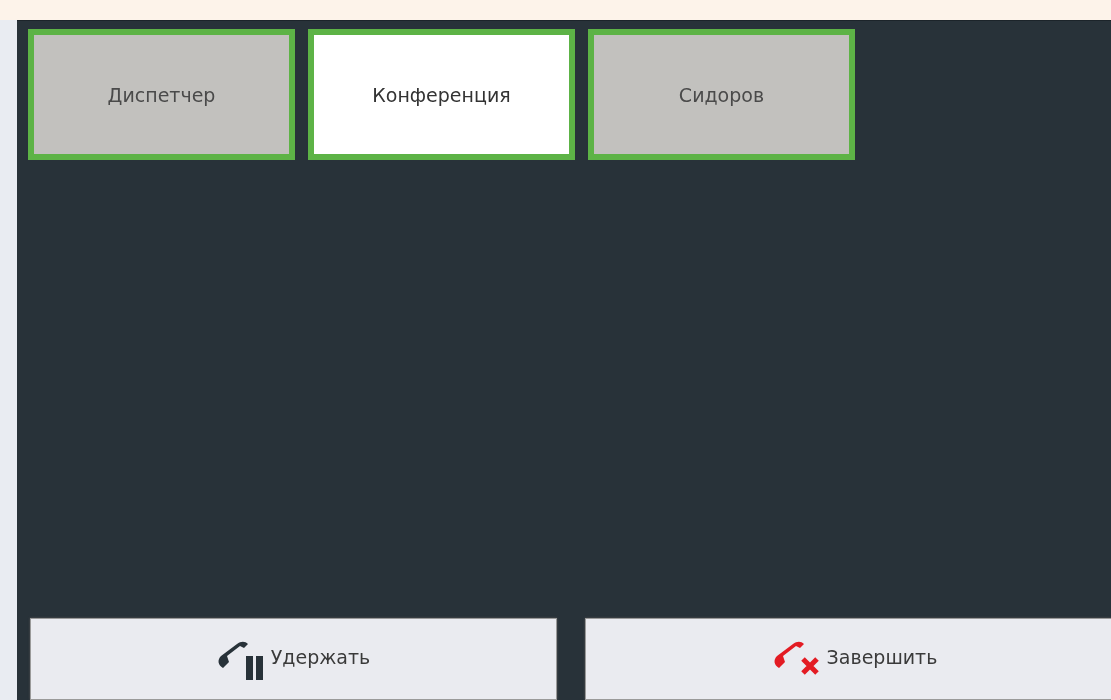 Image resolution: width=1111 pixels, height=700 pixels. What do you see at coordinates (721, 94) in the screenshot?
I see `call-tile: Сидоров` at bounding box center [721, 94].